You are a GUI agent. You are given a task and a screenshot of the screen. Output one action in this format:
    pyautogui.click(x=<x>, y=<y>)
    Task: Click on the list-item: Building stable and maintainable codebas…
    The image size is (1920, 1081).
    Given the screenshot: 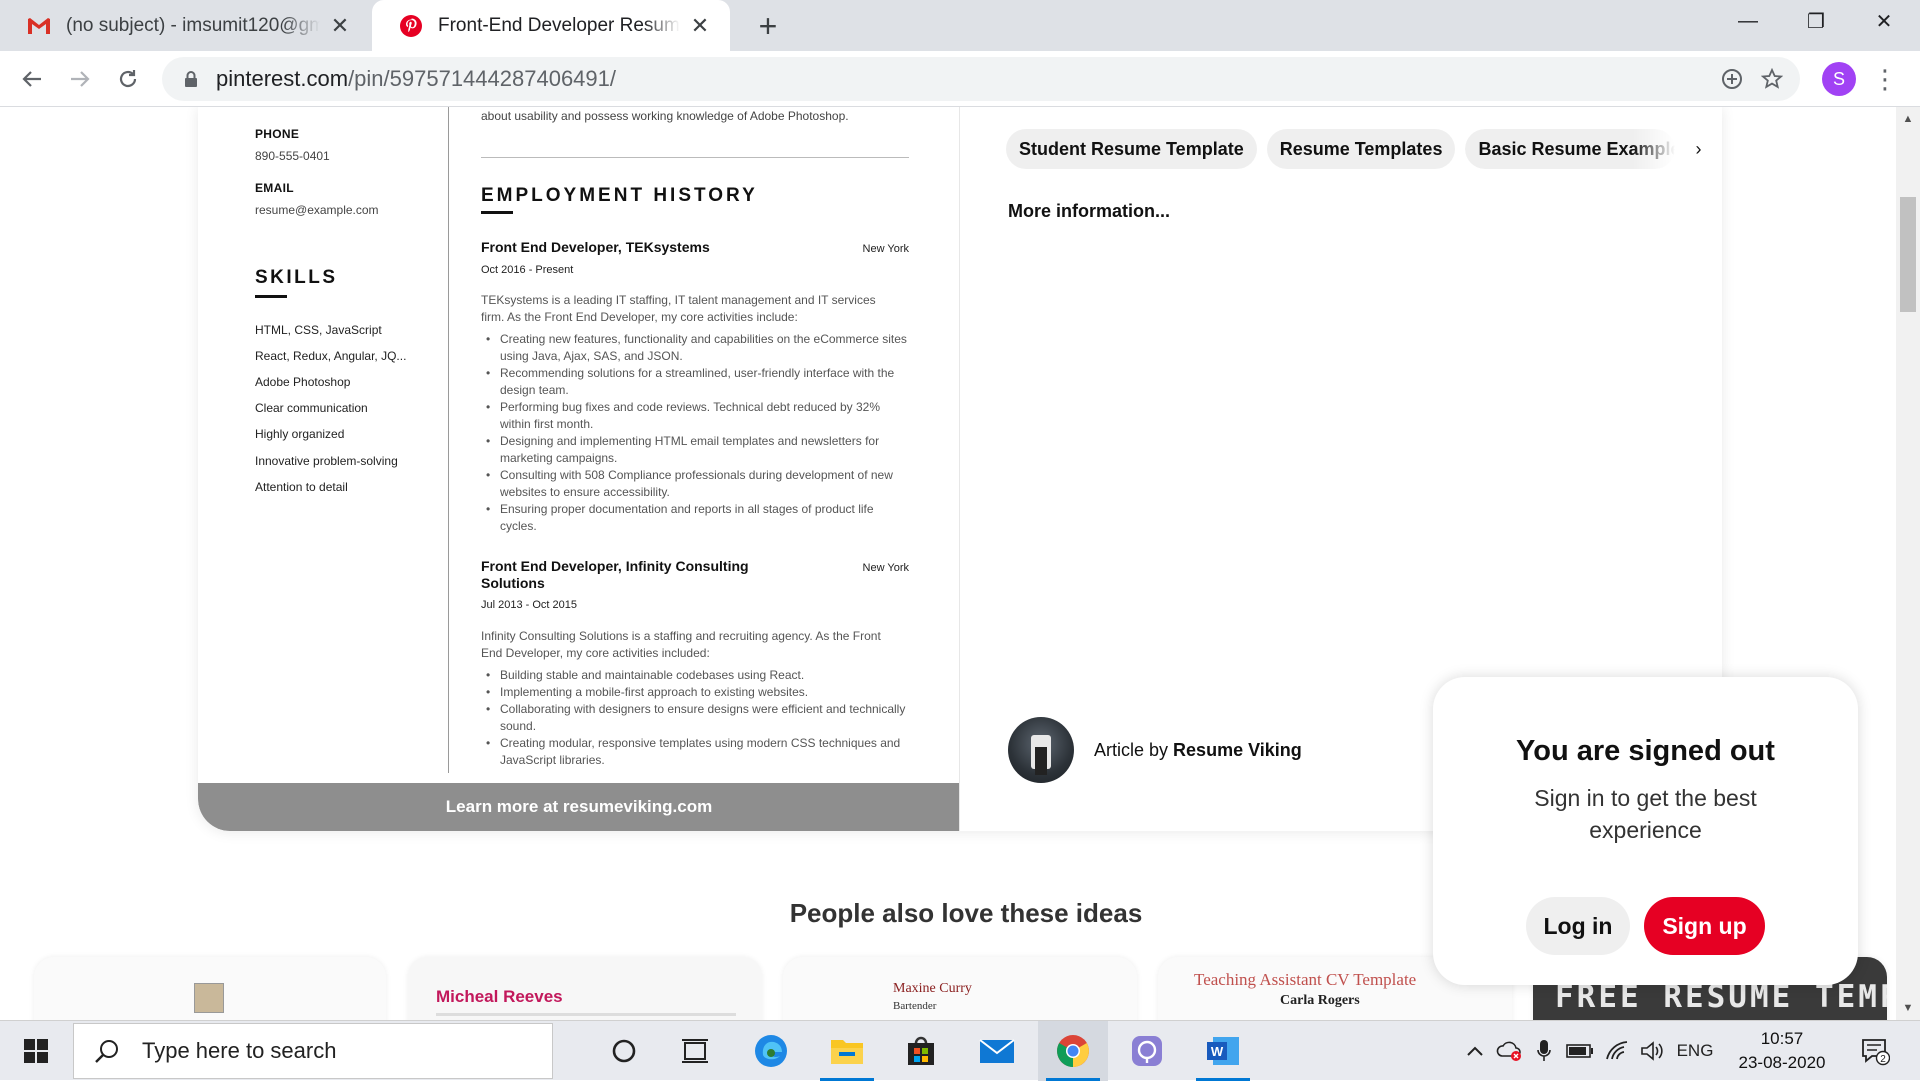 What is the action you would take?
    pyautogui.click(x=695, y=675)
    